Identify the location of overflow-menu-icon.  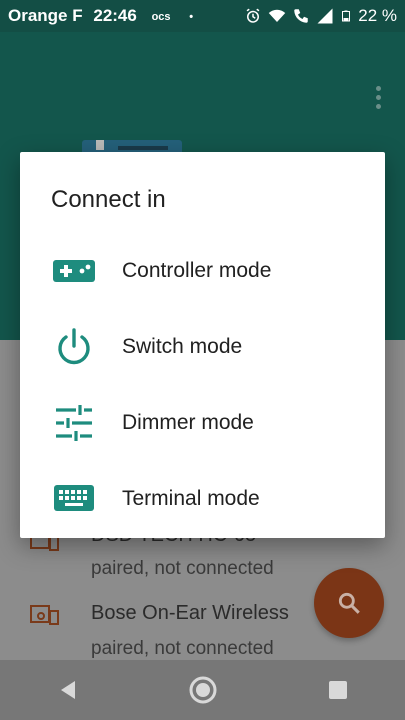
(379, 98).